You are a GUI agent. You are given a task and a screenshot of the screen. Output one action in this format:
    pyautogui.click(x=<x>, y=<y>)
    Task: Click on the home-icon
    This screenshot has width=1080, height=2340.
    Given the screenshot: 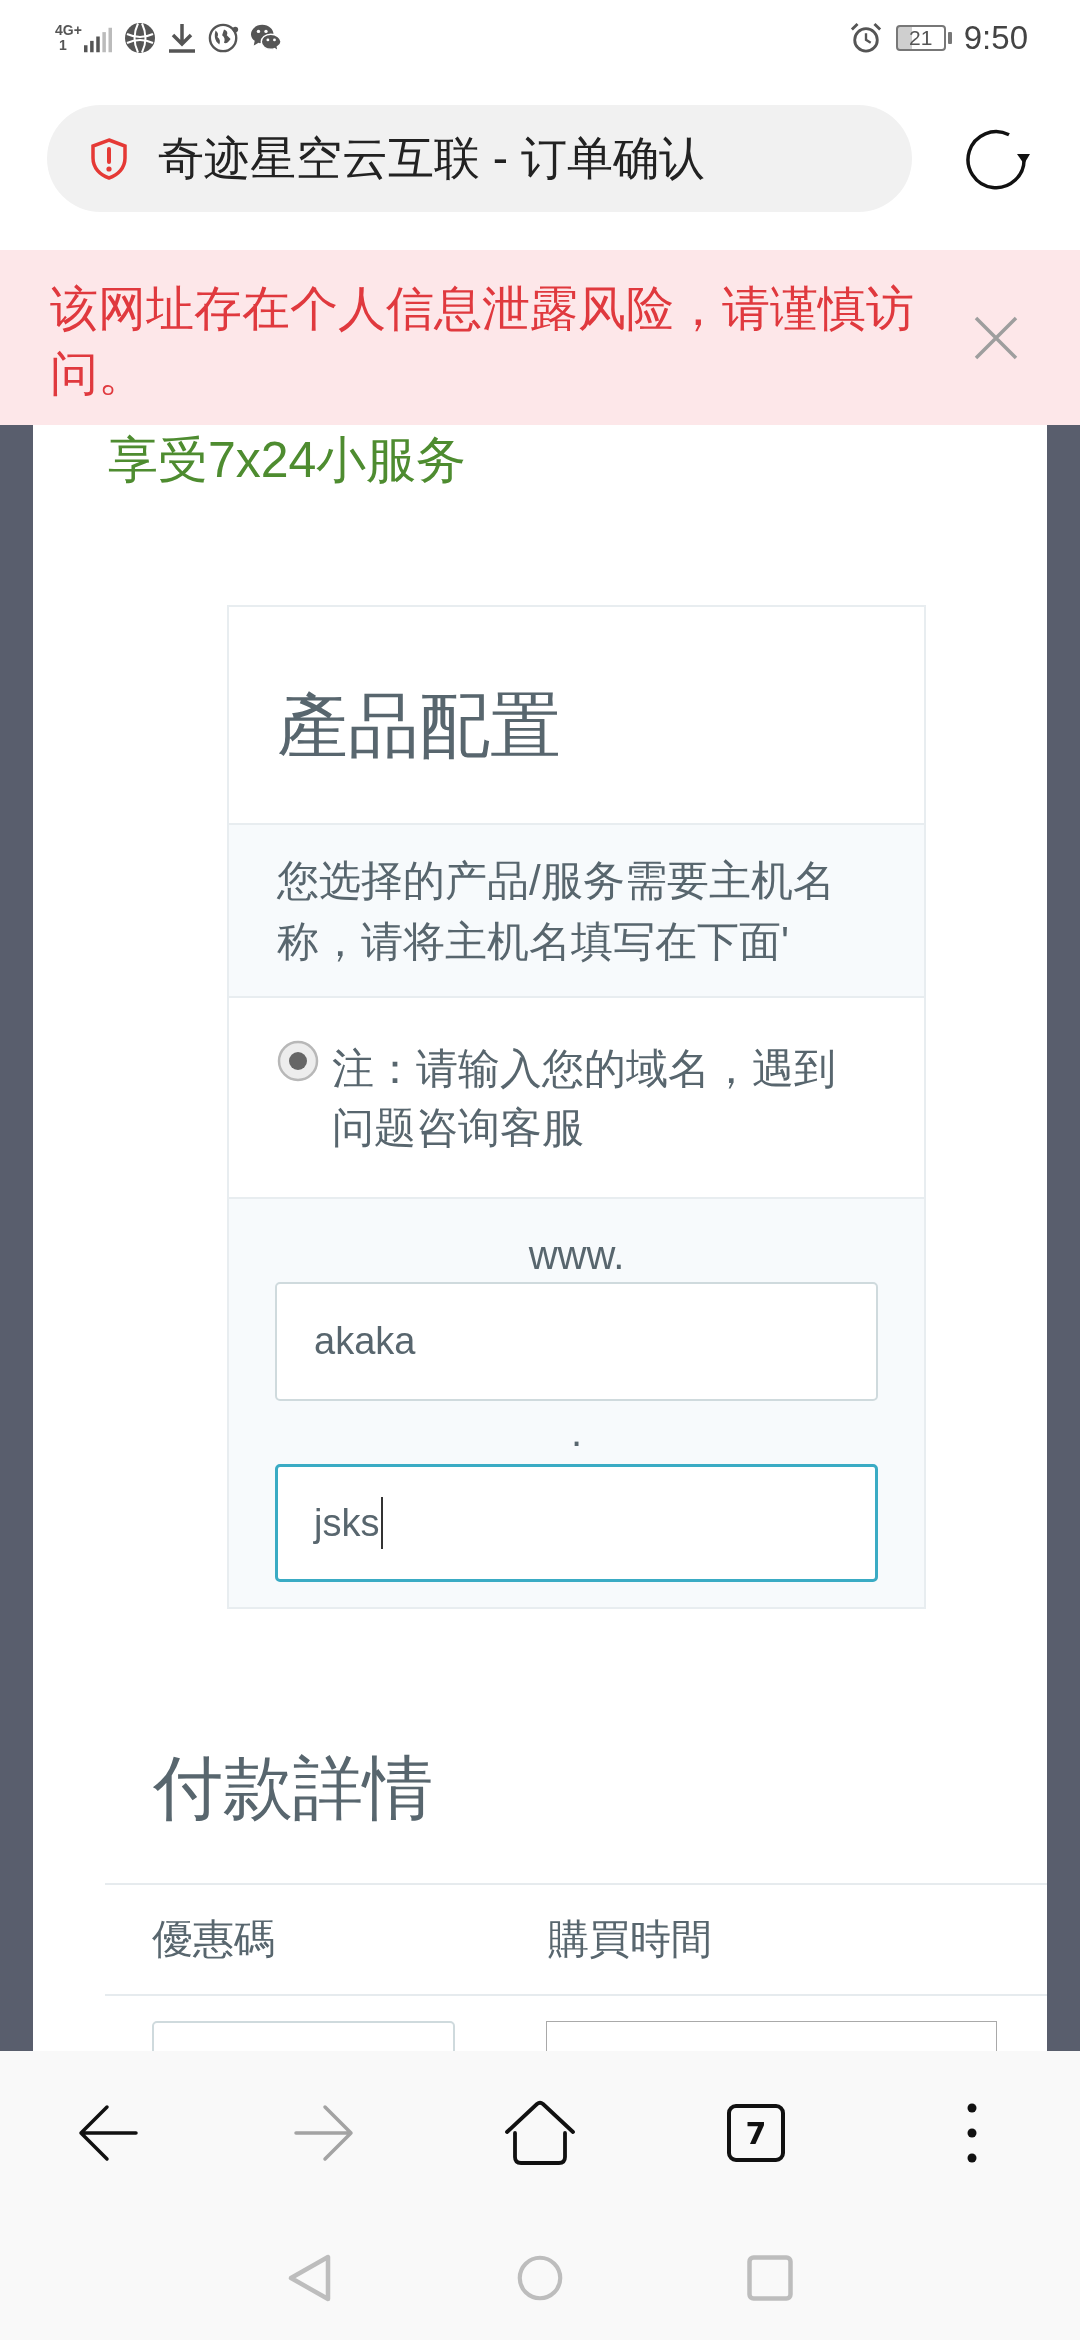 What is the action you would take?
    pyautogui.click(x=540, y=2133)
    